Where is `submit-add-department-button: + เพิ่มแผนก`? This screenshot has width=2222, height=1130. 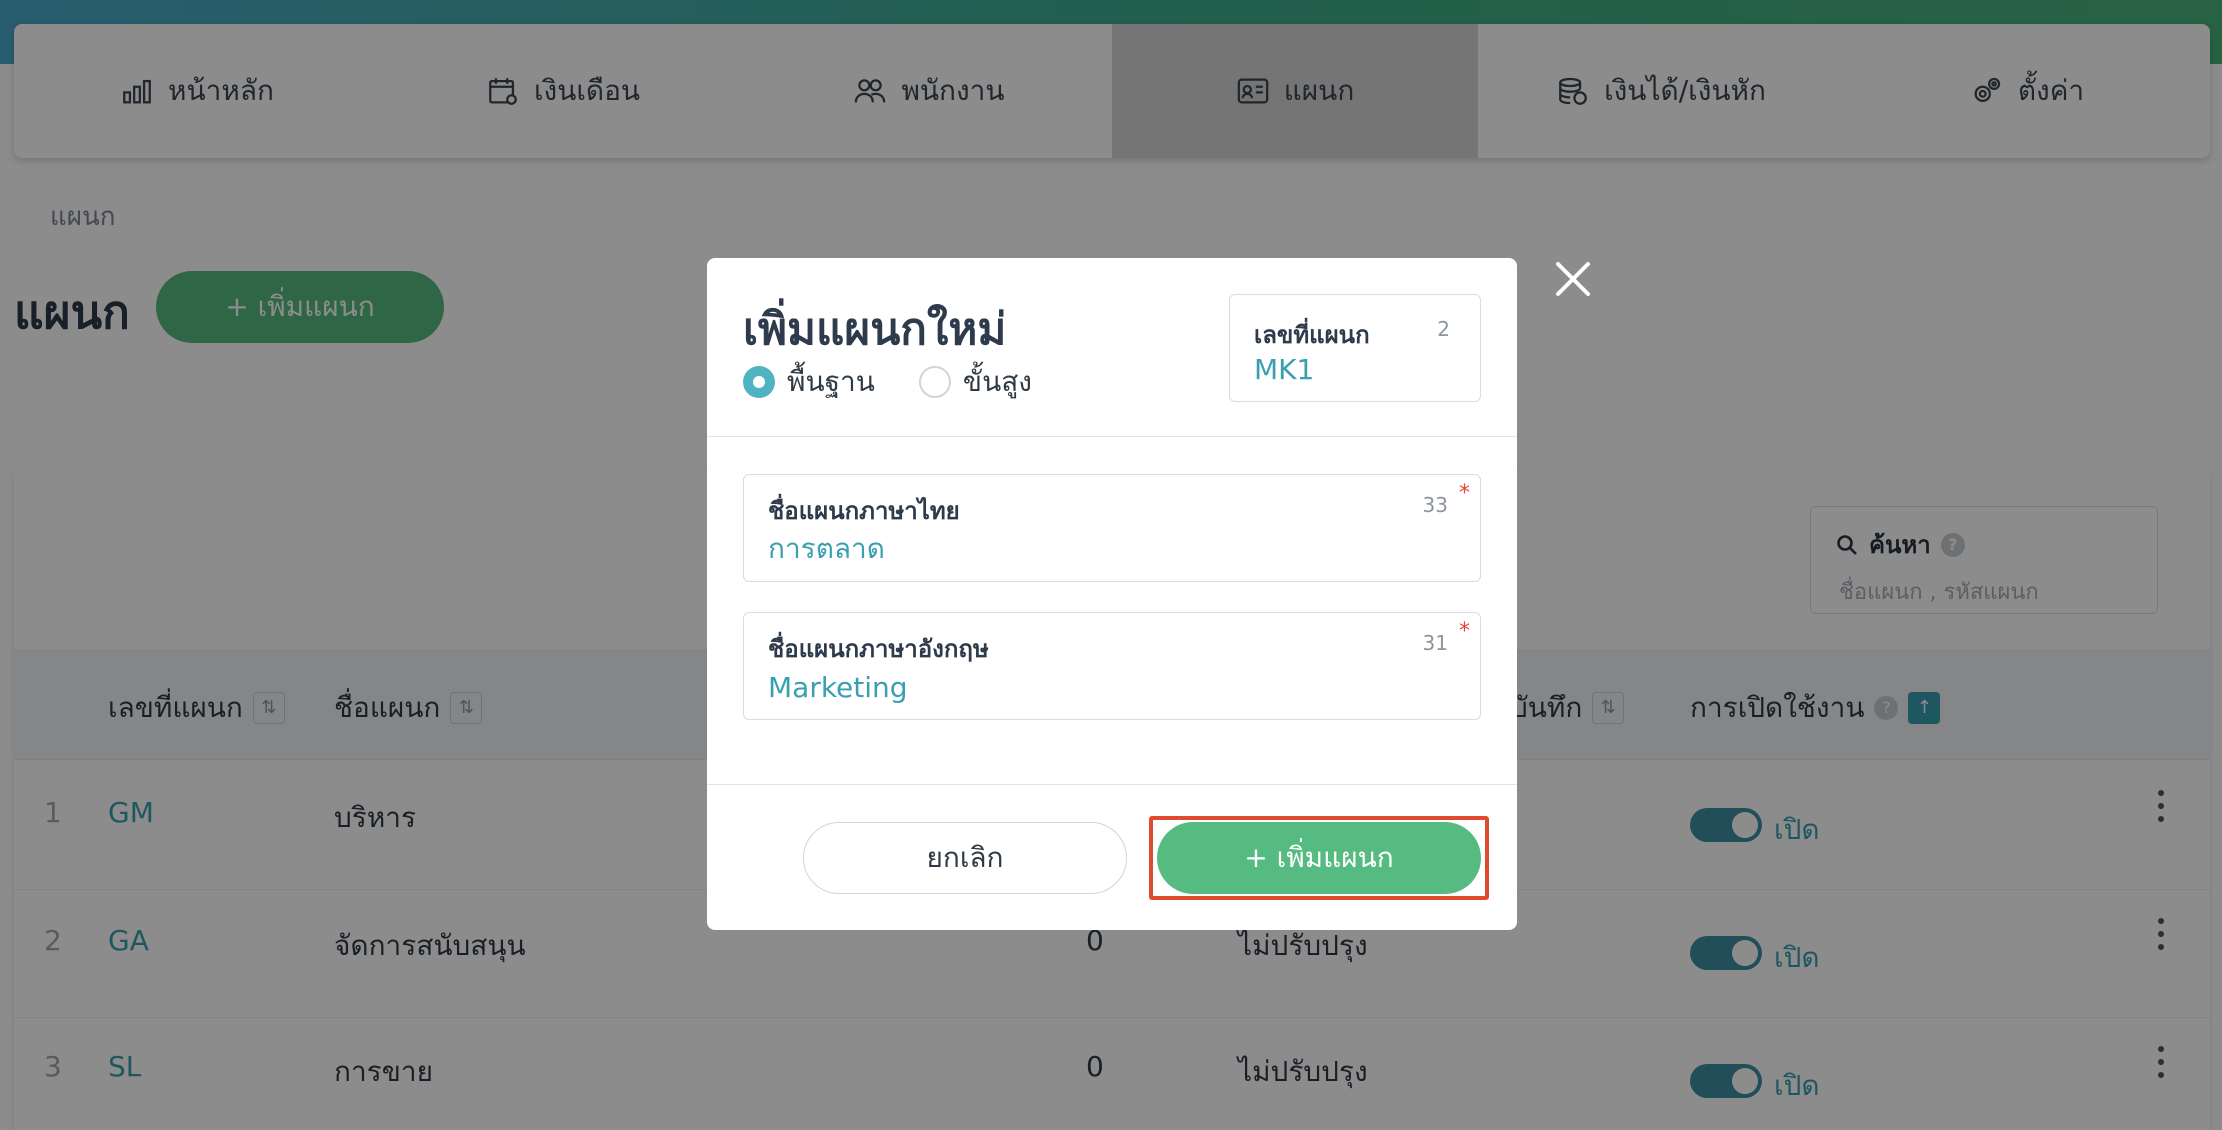
submit-add-department-button: + เพิ่มแผนก is located at coordinates (1319, 858).